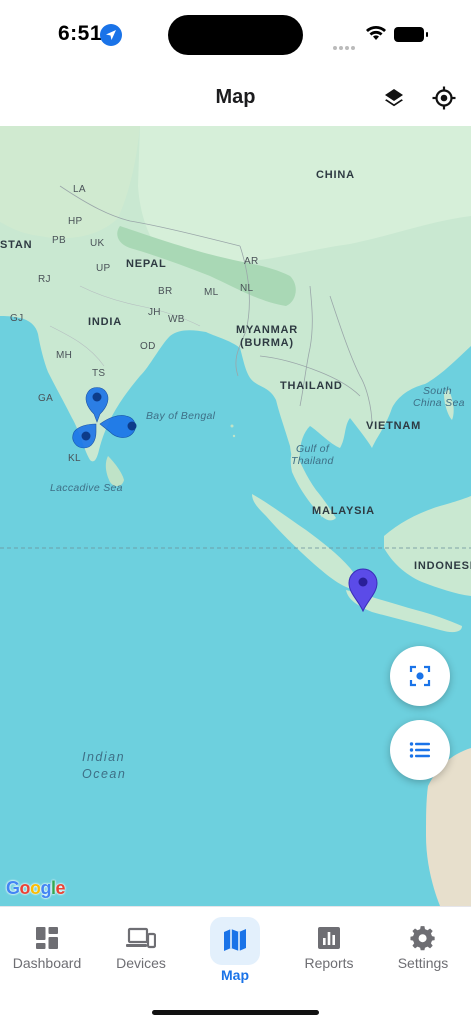 The height and width of the screenshot is (1024, 471). What do you see at coordinates (235, 1012) in the screenshot?
I see `home-indicator` at bounding box center [235, 1012].